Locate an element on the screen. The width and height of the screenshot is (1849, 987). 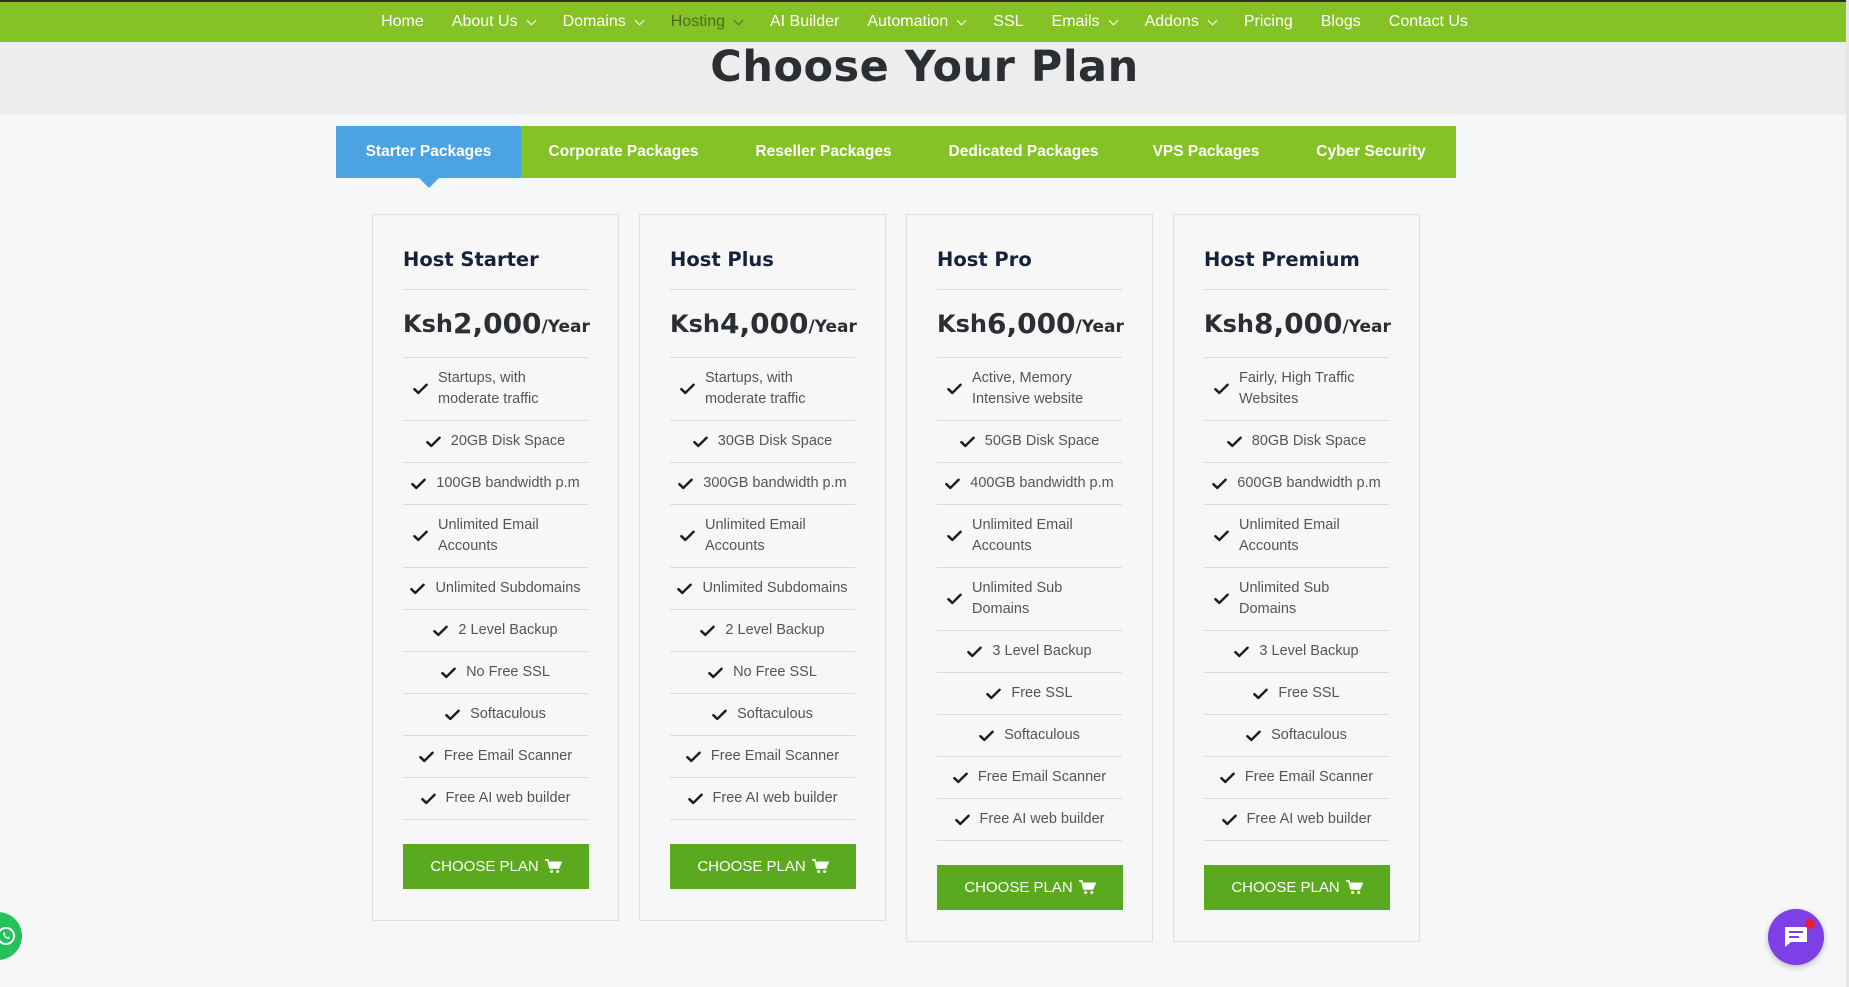
notification-dot is located at coordinates (1810, 924).